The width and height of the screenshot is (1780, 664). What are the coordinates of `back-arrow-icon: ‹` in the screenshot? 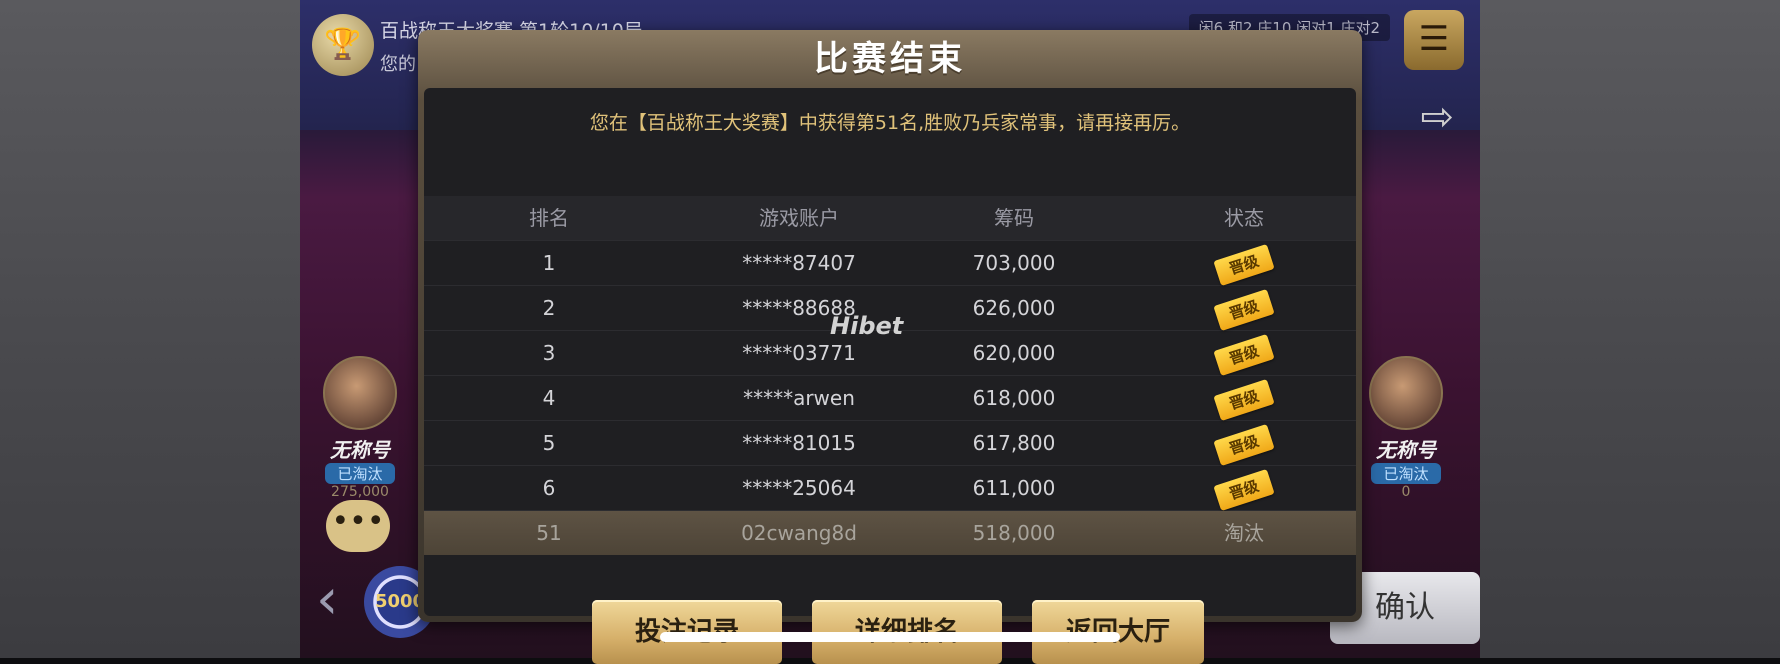 It's located at (327, 600).